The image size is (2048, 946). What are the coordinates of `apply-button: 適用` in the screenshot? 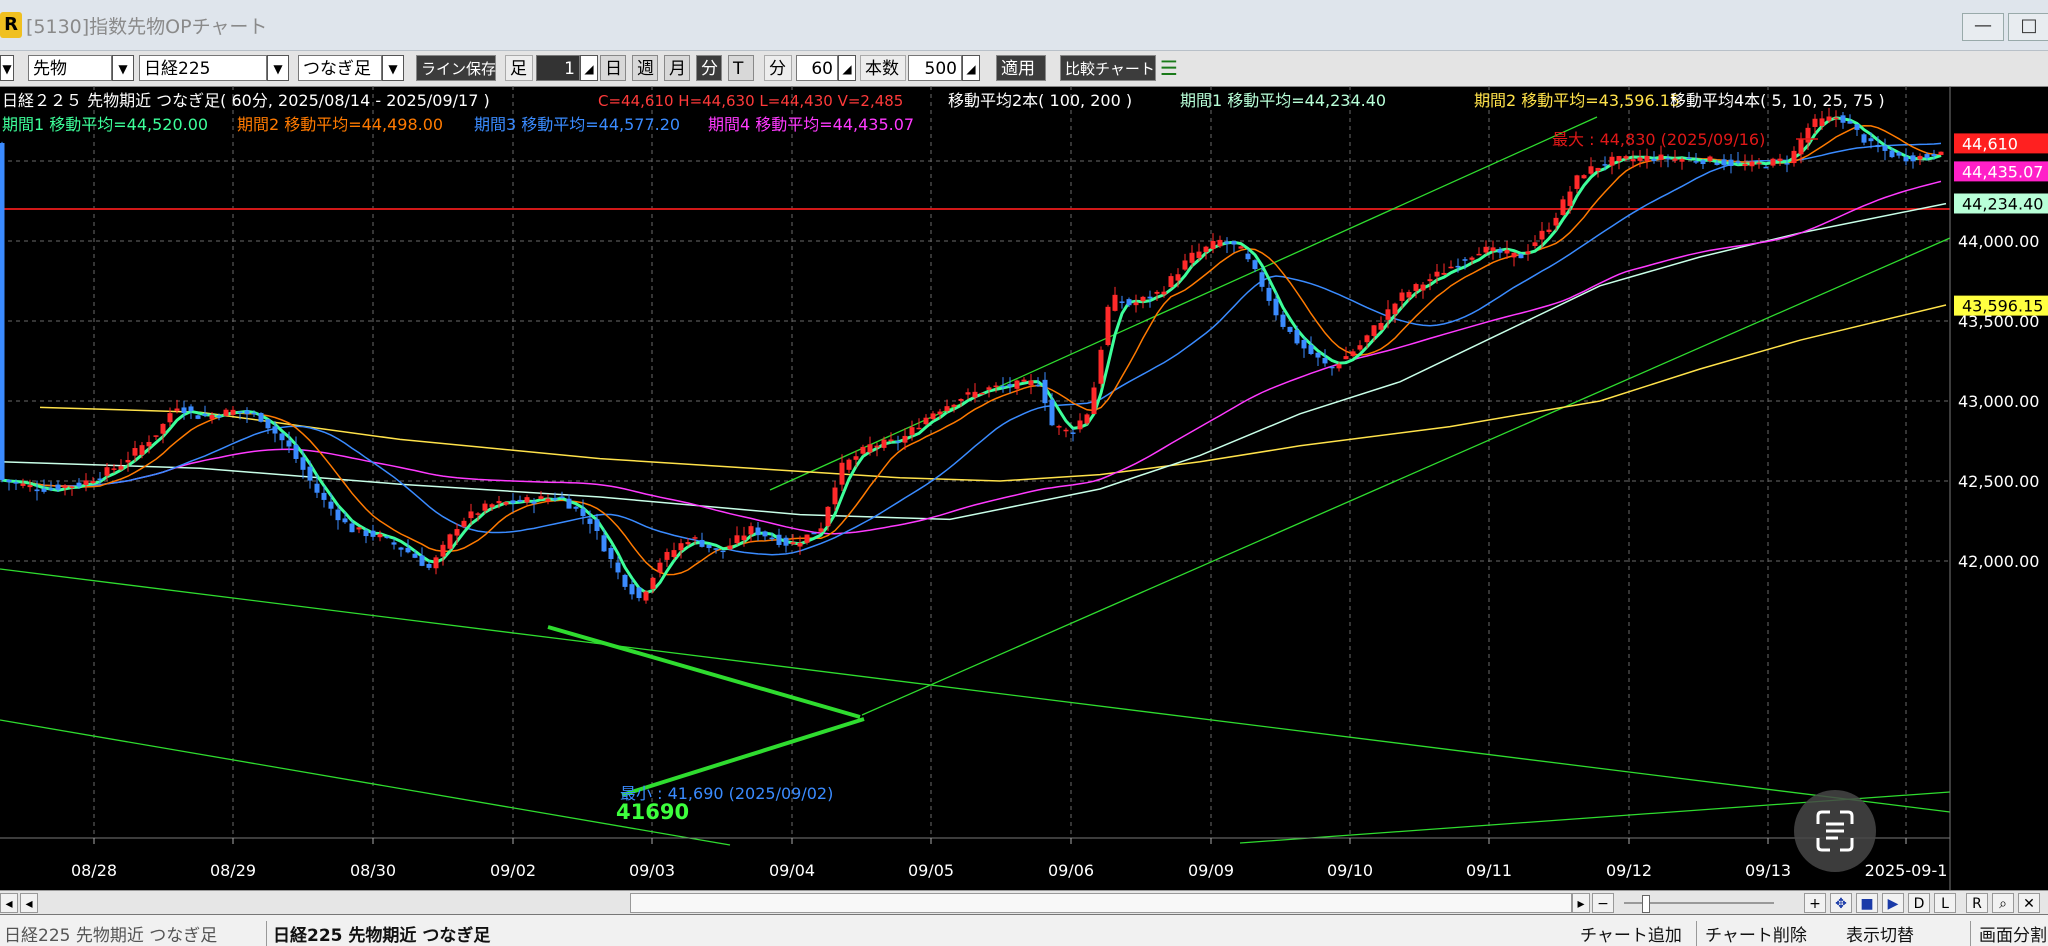 It's located at (1021, 68).